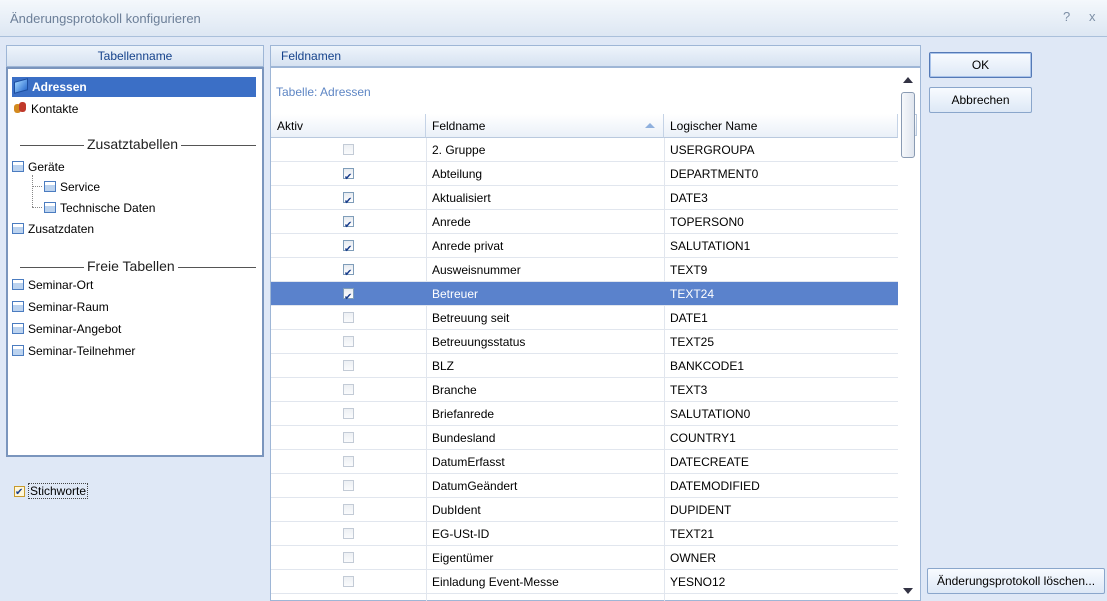 This screenshot has height=601, width=1107. What do you see at coordinates (108, 208) in the screenshot?
I see `tree-item-label: Technische Daten` at bounding box center [108, 208].